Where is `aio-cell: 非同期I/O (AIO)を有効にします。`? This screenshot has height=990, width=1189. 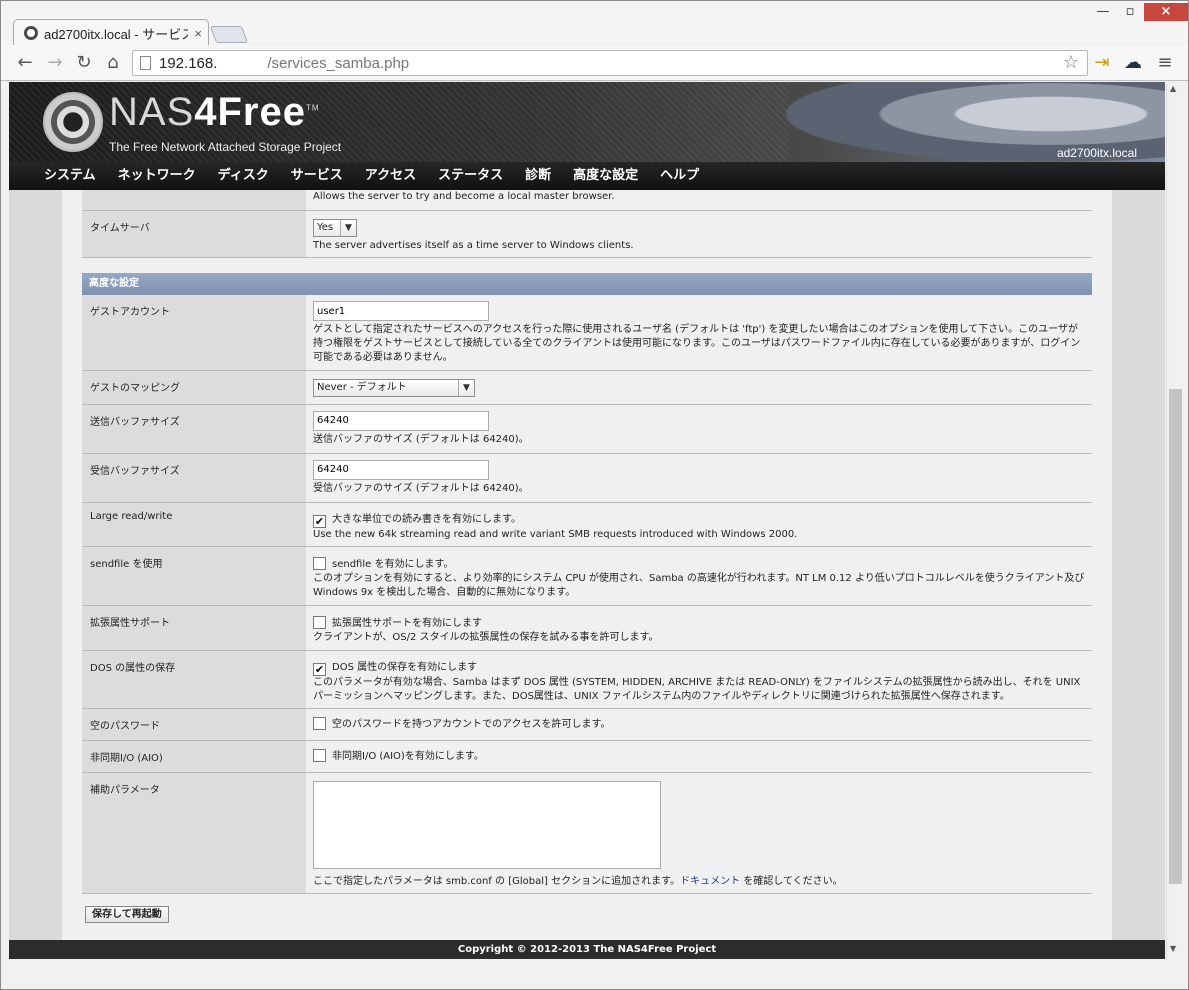
aio-cell: 非同期I/O (AIO)を有効にします。 is located at coordinates (699, 756).